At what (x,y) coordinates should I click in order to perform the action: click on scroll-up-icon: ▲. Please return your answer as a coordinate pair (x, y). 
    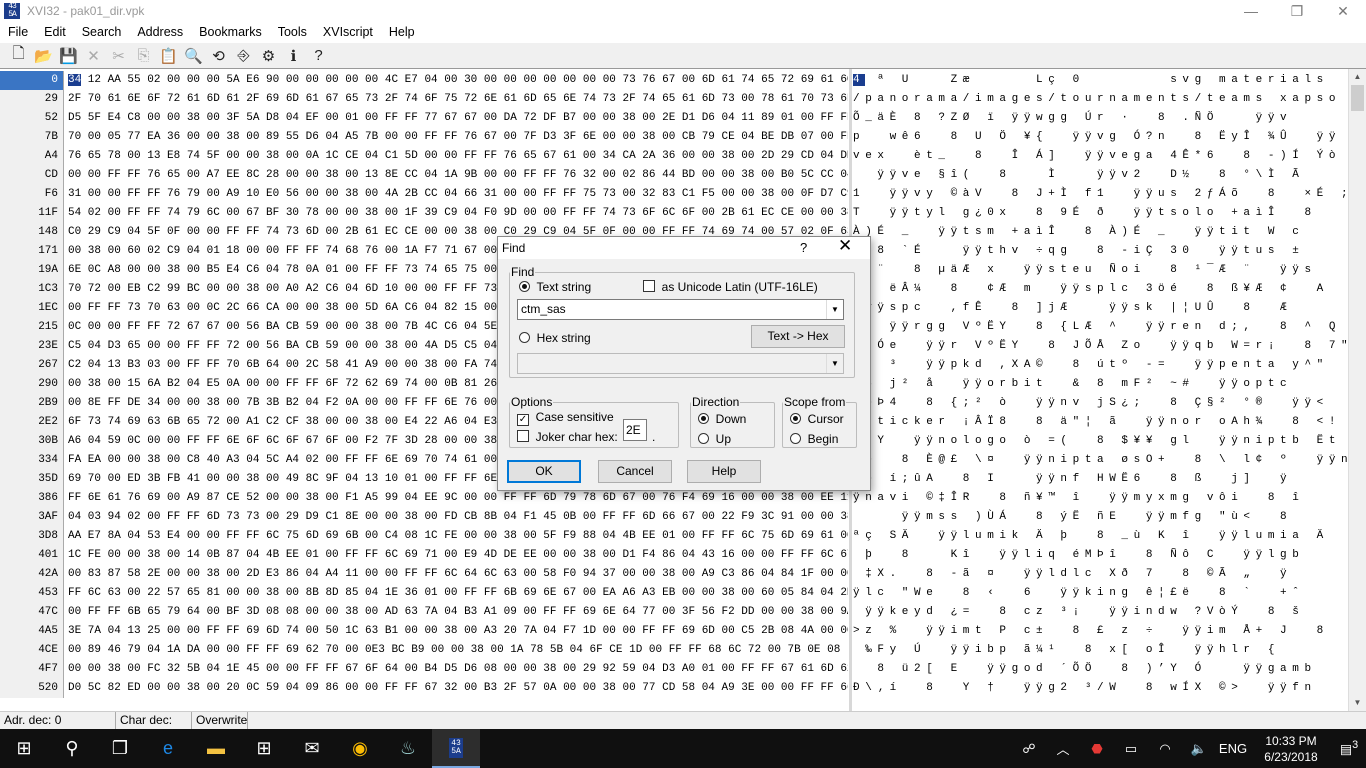
    Looking at the image, I should click on (1357, 77).